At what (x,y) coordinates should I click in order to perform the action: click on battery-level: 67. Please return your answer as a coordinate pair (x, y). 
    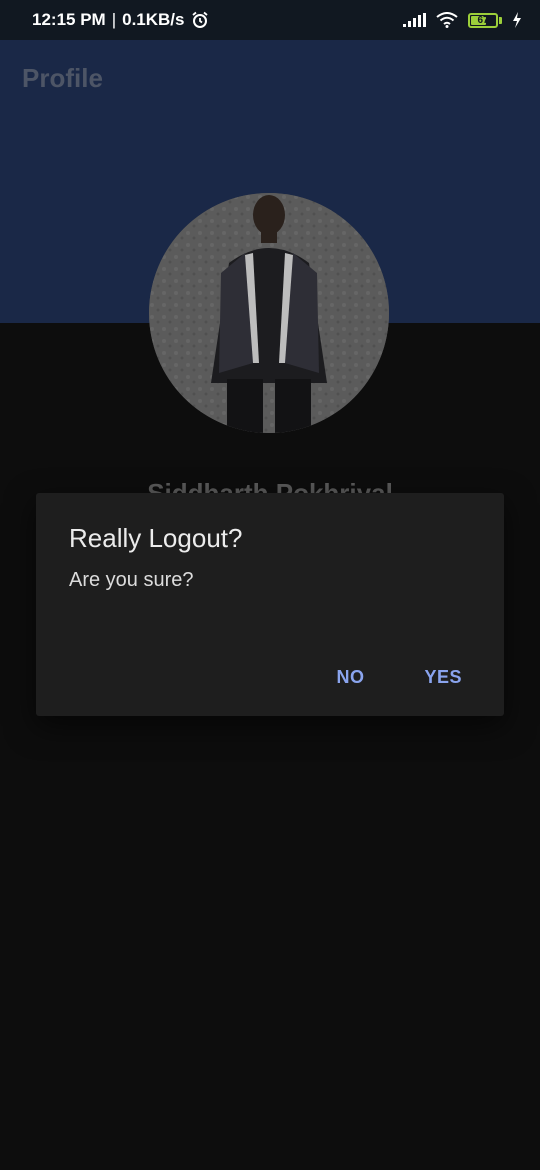
    Looking at the image, I should click on (483, 20).